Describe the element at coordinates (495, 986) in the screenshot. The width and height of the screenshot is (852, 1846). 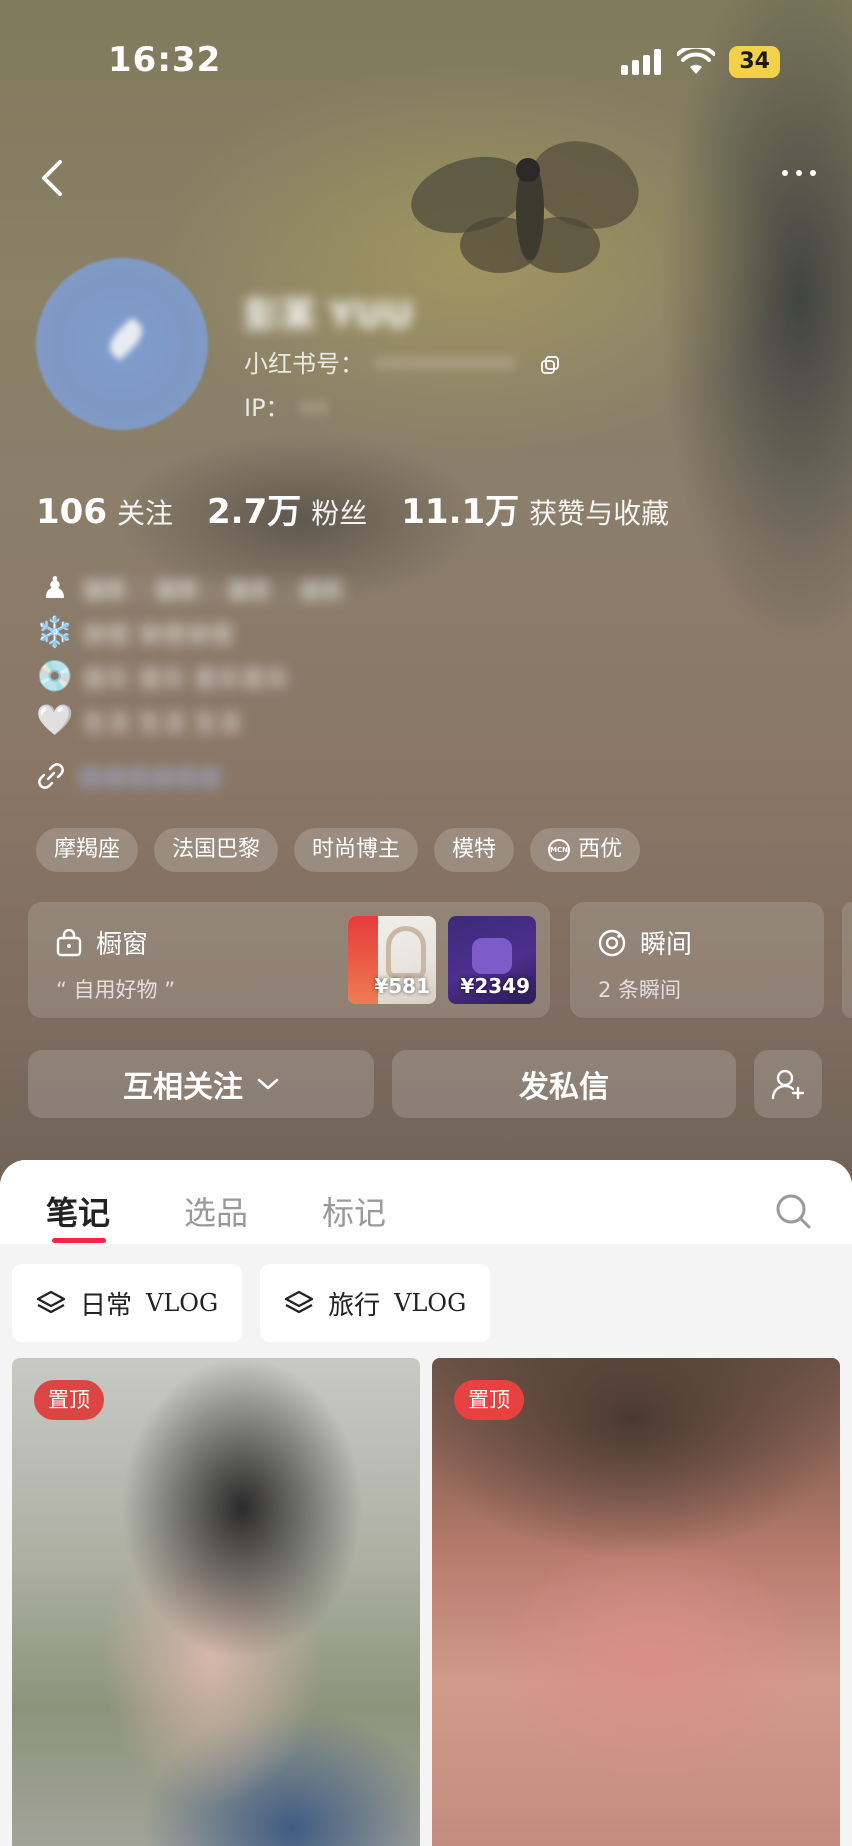
I see `product-price: ¥2349` at that location.